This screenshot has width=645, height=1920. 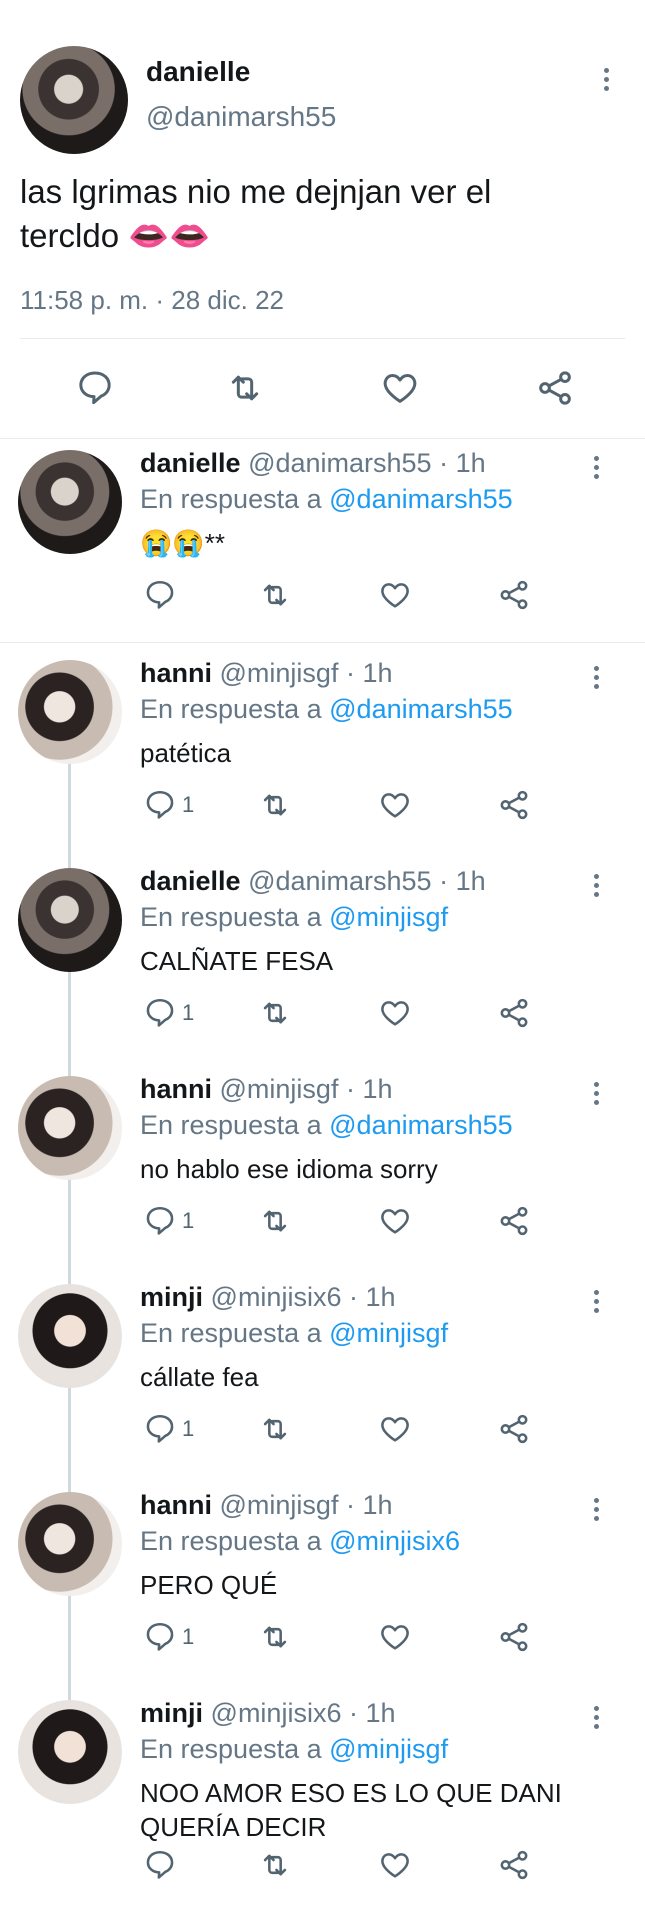 I want to click on reply-text: patética, so click(x=186, y=753).